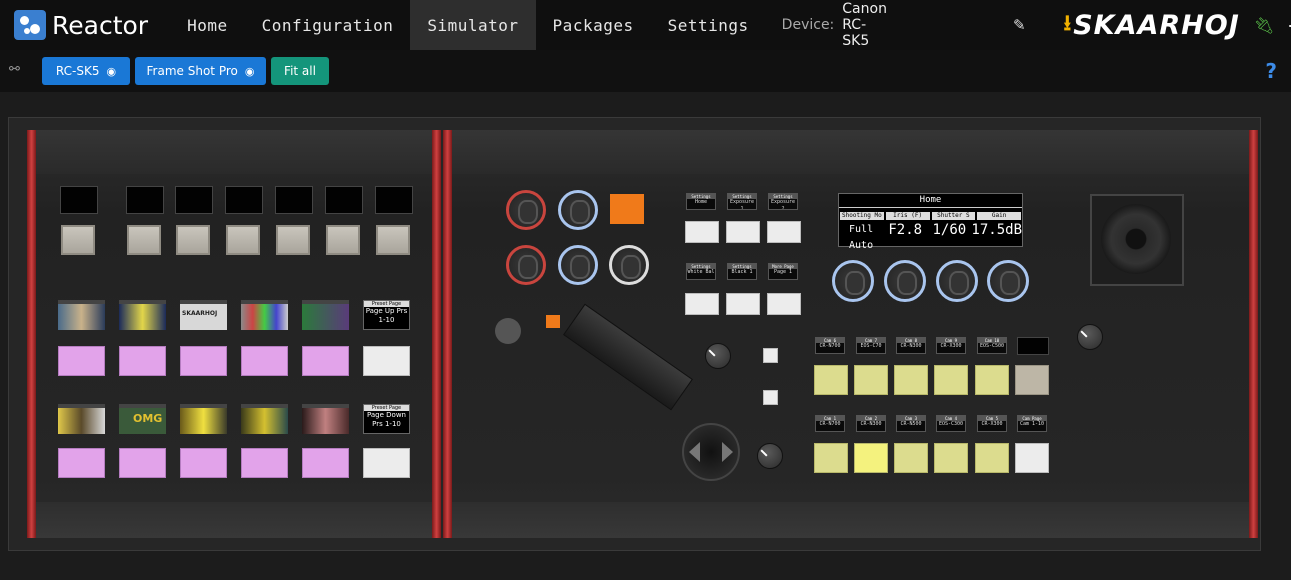 The image size is (1291, 580). Describe the element at coordinates (81, 25) in the screenshot. I see `app-logo: Reactor` at that location.